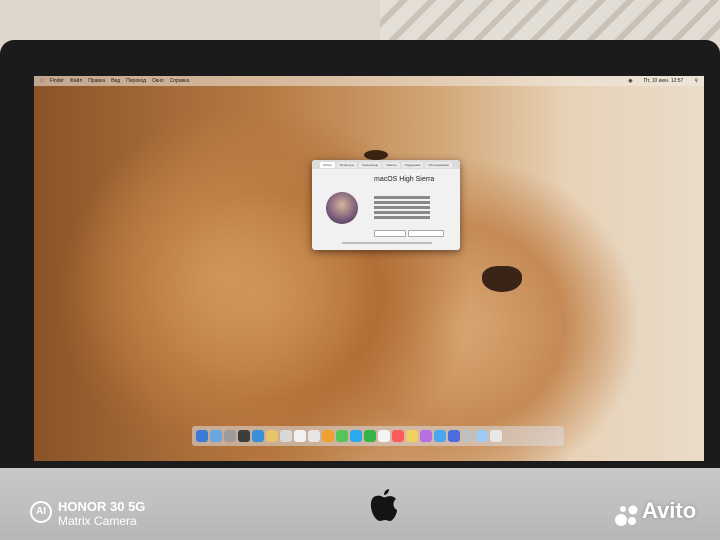 Image resolution: width=720 pixels, height=540 pixels. What do you see at coordinates (404, 179) in the screenshot?
I see `os-name: macOS High Sierra` at bounding box center [404, 179].